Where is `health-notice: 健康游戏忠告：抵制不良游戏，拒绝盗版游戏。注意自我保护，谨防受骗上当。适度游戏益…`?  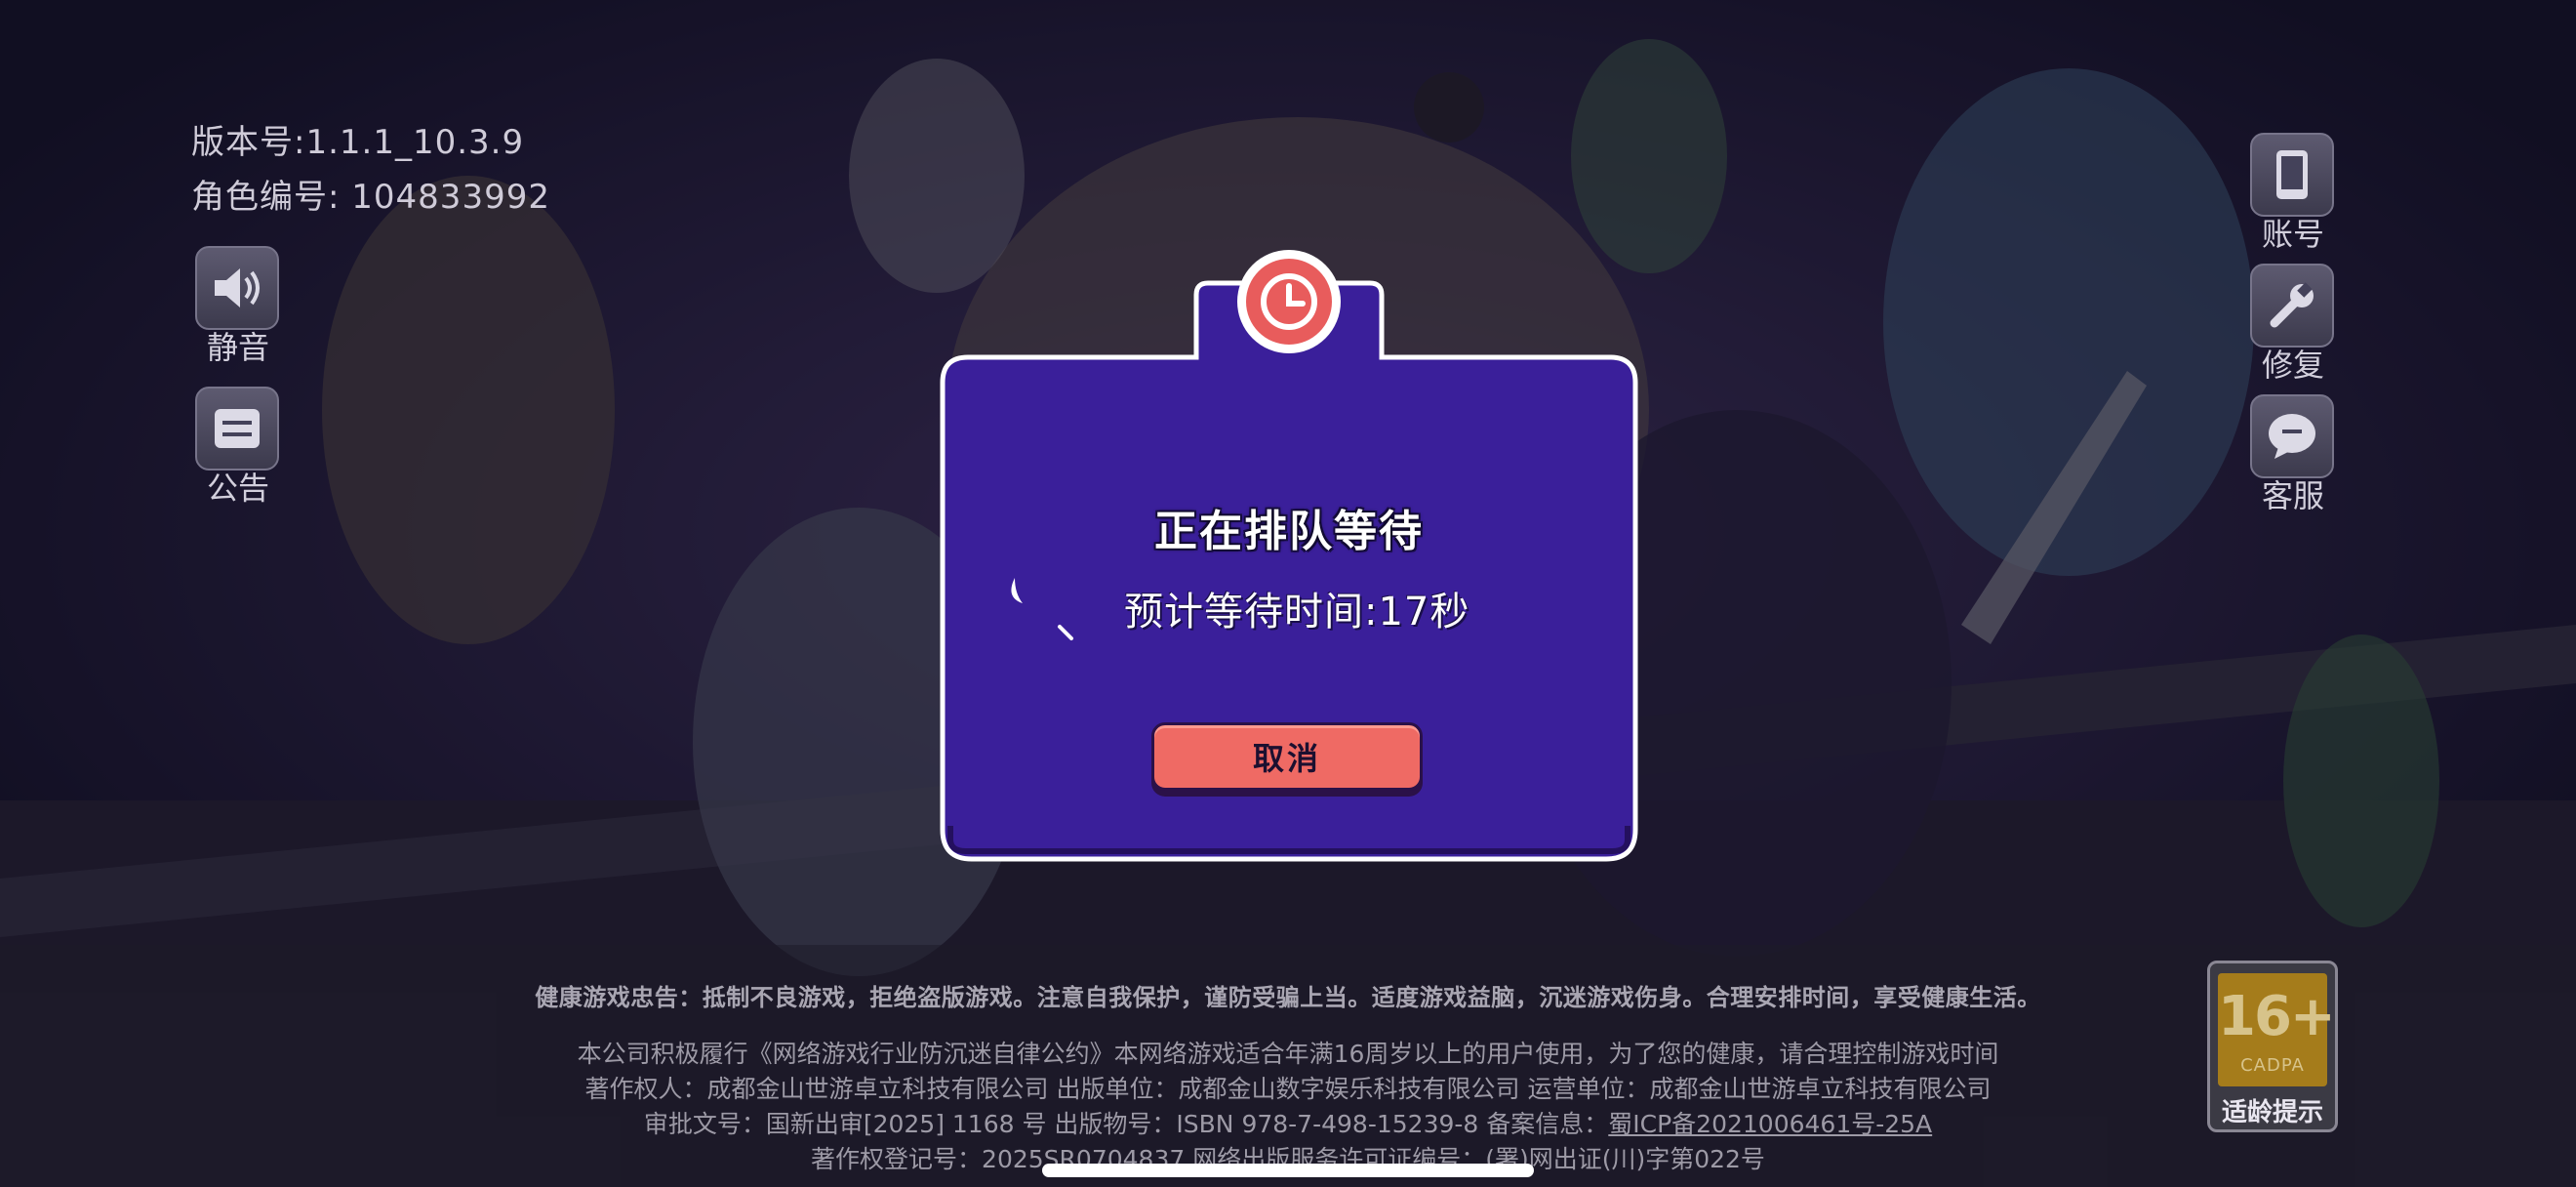
health-notice: 健康游戏忠告：抵制不良游戏，拒绝盗版游戏。注意自我保护，谨防受骗上当。适度游戏益… is located at coordinates (1288, 997).